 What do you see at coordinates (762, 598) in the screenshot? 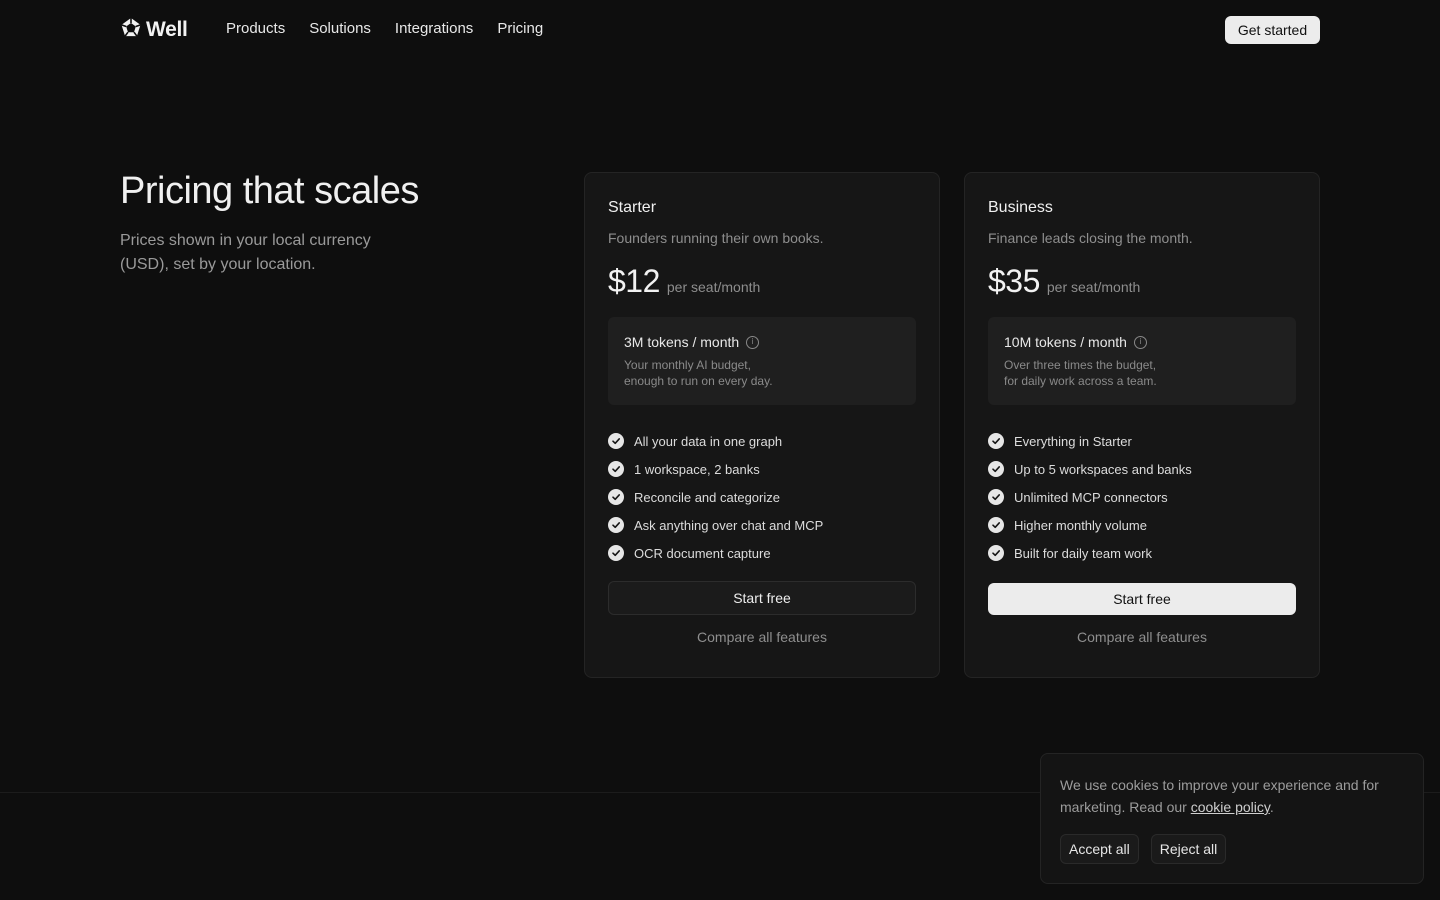
I see `starter-start-free-button: Start free` at bounding box center [762, 598].